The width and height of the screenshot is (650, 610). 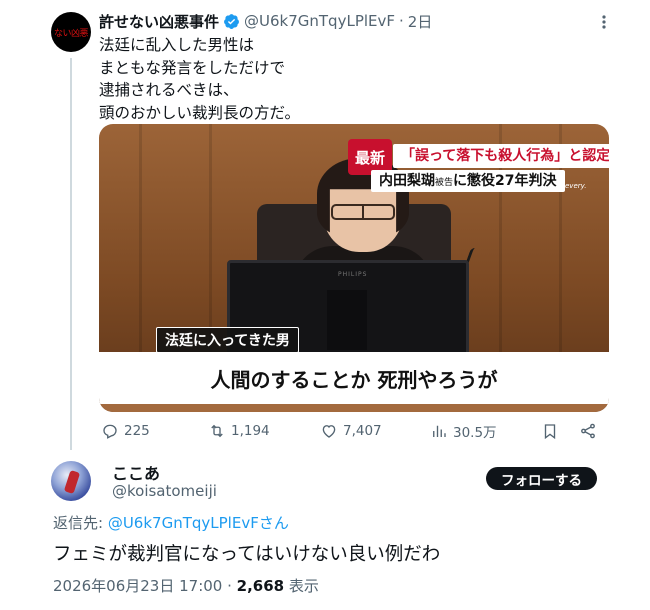 I want to click on views-count: 30.5万, so click(x=475, y=433).